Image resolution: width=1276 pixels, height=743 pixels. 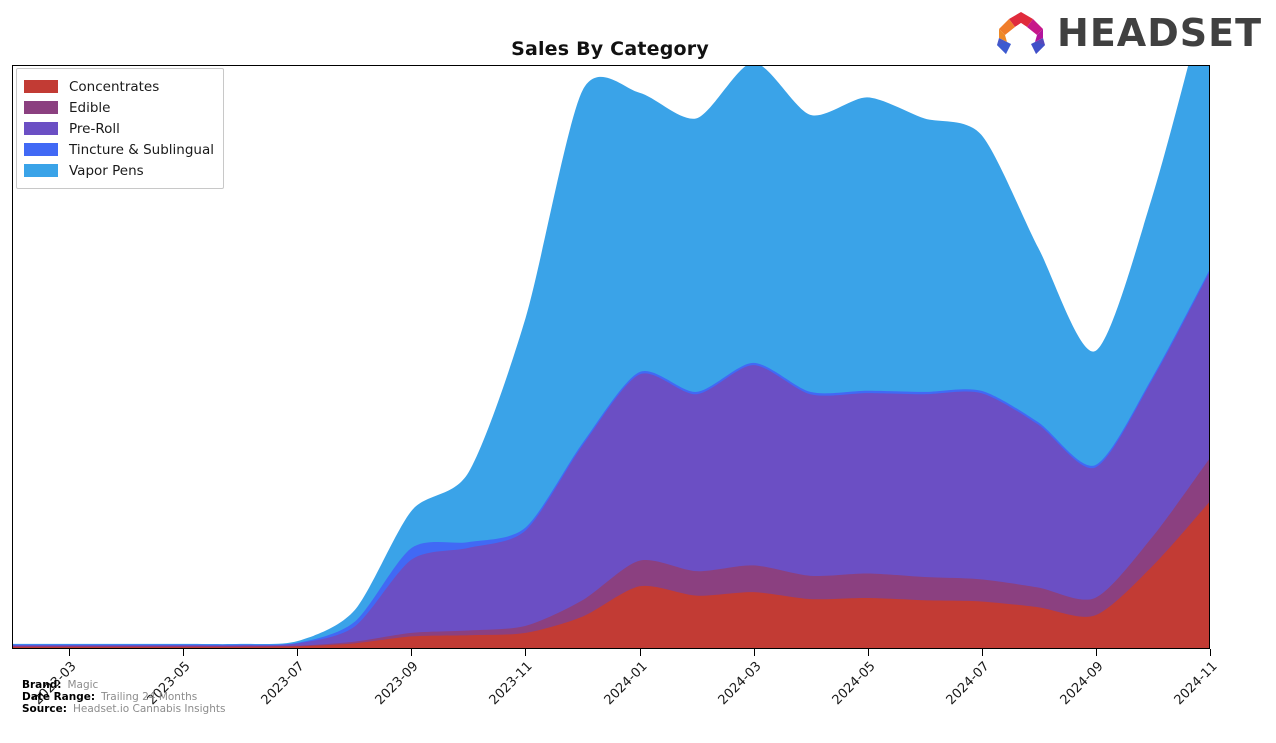 I want to click on legend-item-label: Edible, so click(x=90, y=107).